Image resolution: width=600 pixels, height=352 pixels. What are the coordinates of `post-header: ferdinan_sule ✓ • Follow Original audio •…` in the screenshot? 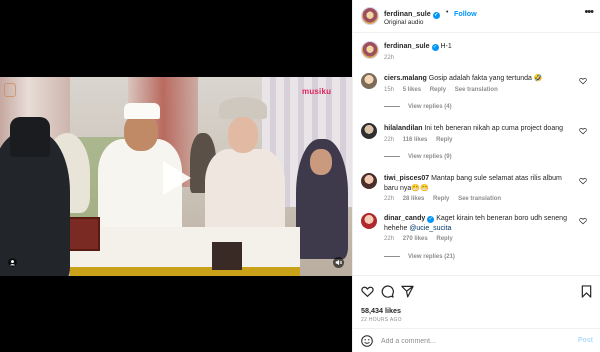 It's located at (476, 16).